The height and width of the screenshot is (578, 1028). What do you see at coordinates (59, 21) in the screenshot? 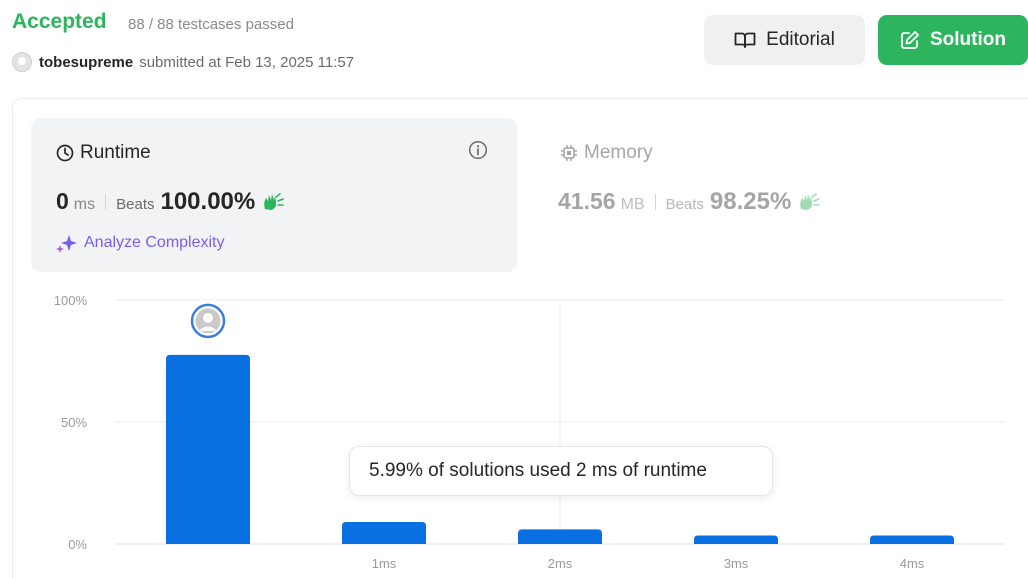
I see `status-accepted: Accepted` at bounding box center [59, 21].